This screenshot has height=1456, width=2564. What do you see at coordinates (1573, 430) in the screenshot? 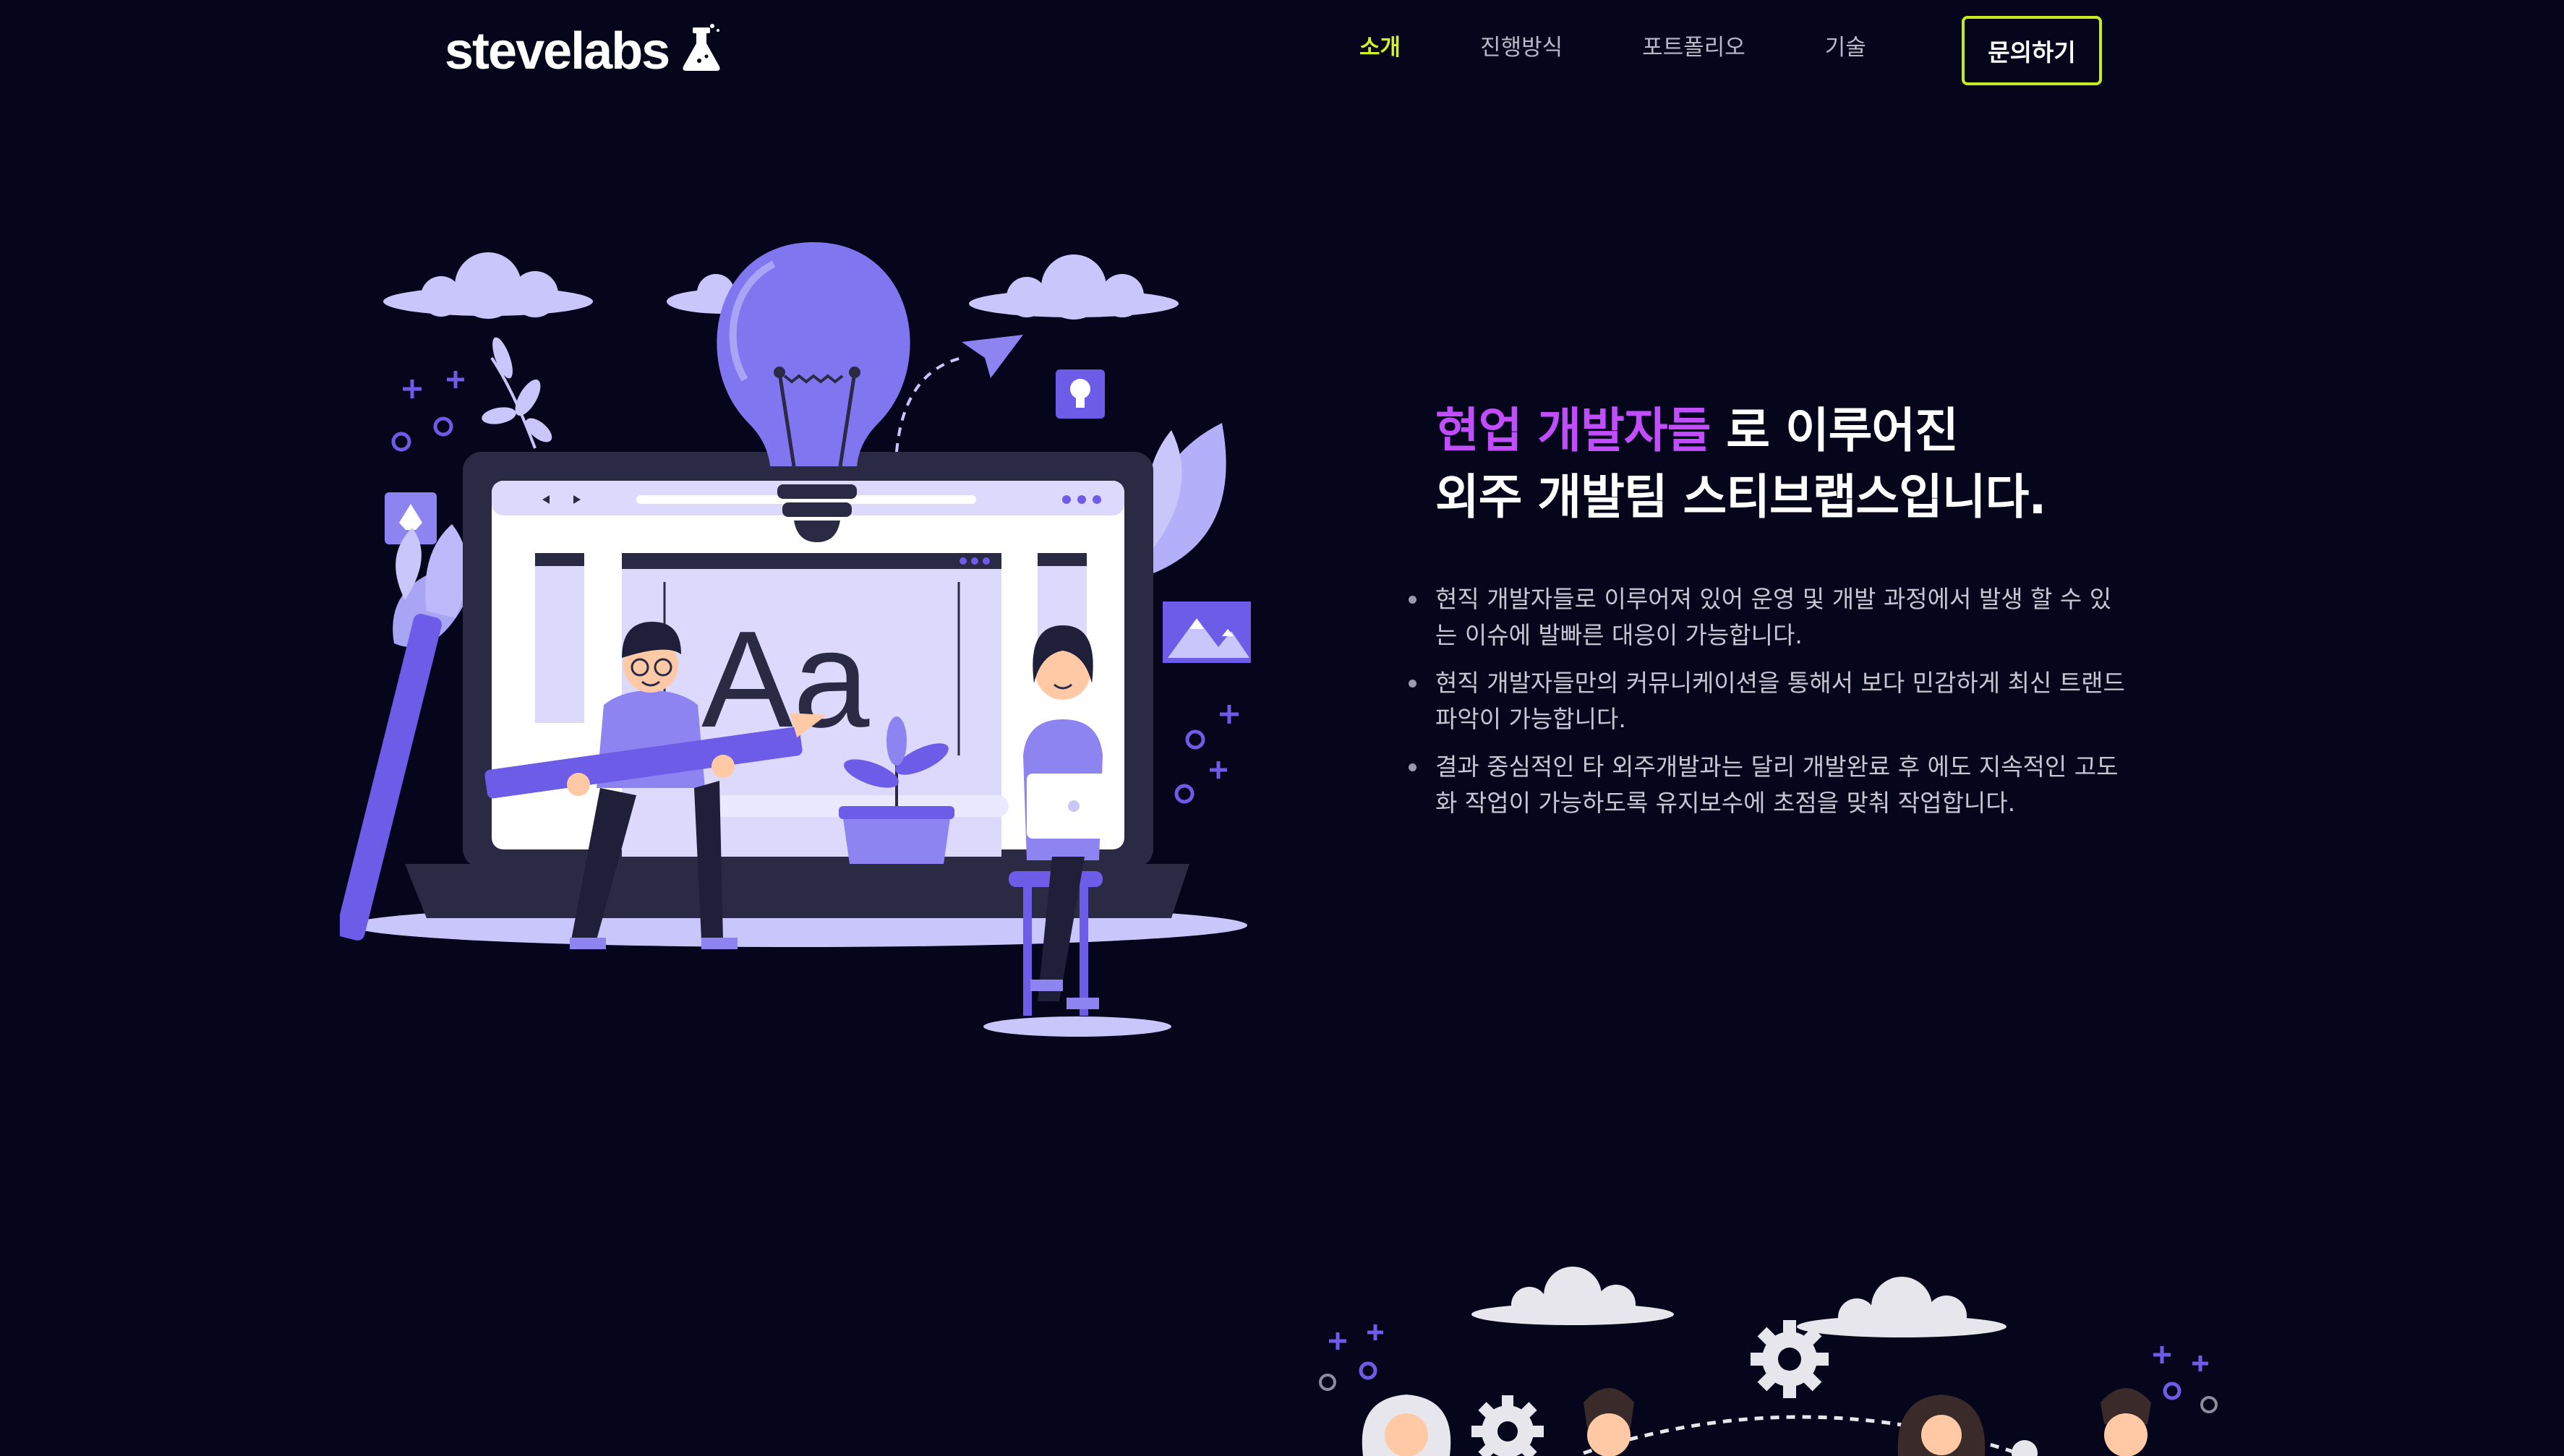
I see `headline-accent: 현업 개발자들` at bounding box center [1573, 430].